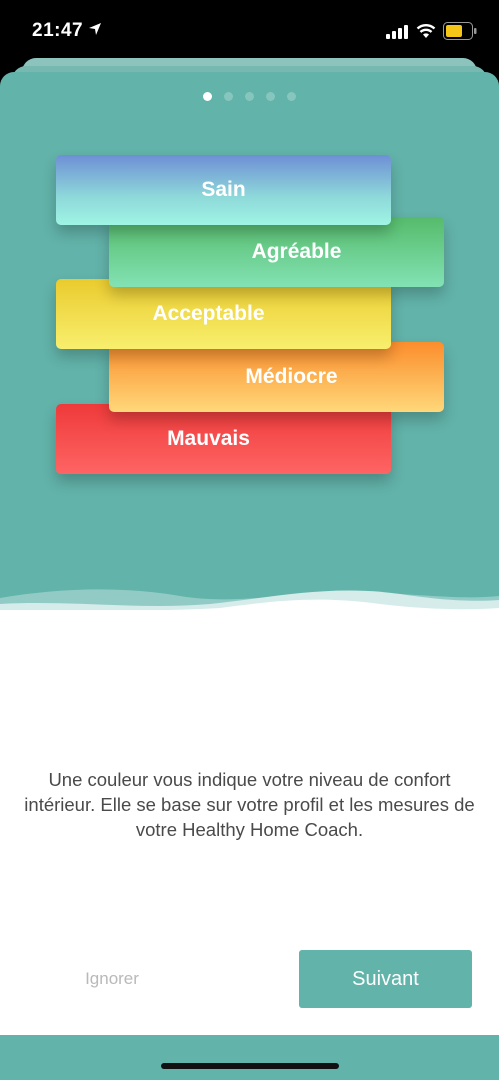 The height and width of the screenshot is (1080, 499). I want to click on home-indicator, so click(250, 1066).